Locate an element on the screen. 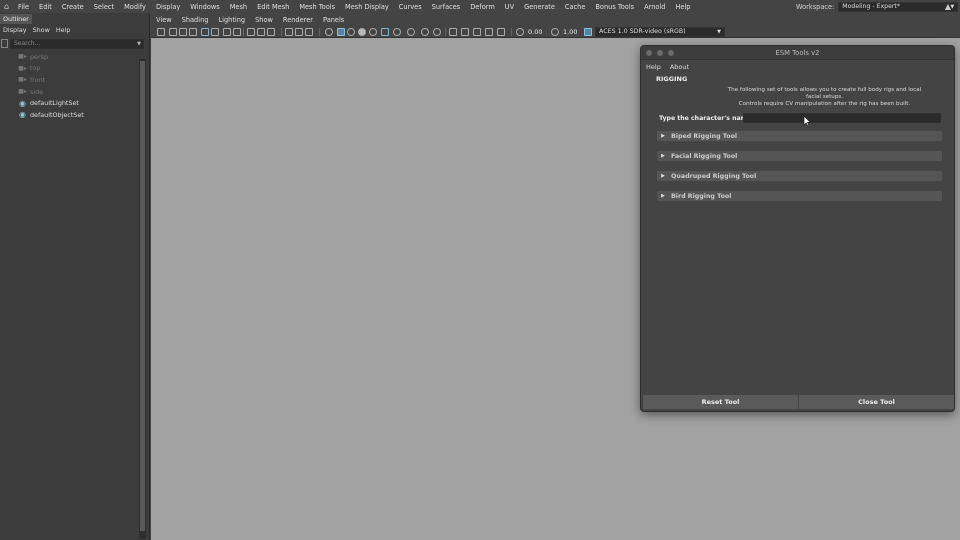  gate-mask-icon is located at coordinates (261, 32).